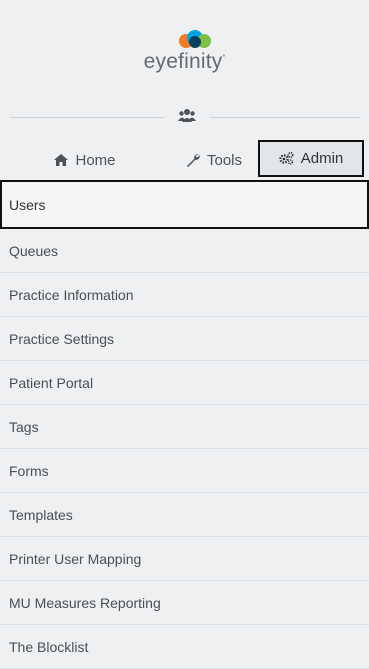 Image resolution: width=369 pixels, height=669 pixels. What do you see at coordinates (61, 160) in the screenshot?
I see `home-icon` at bounding box center [61, 160].